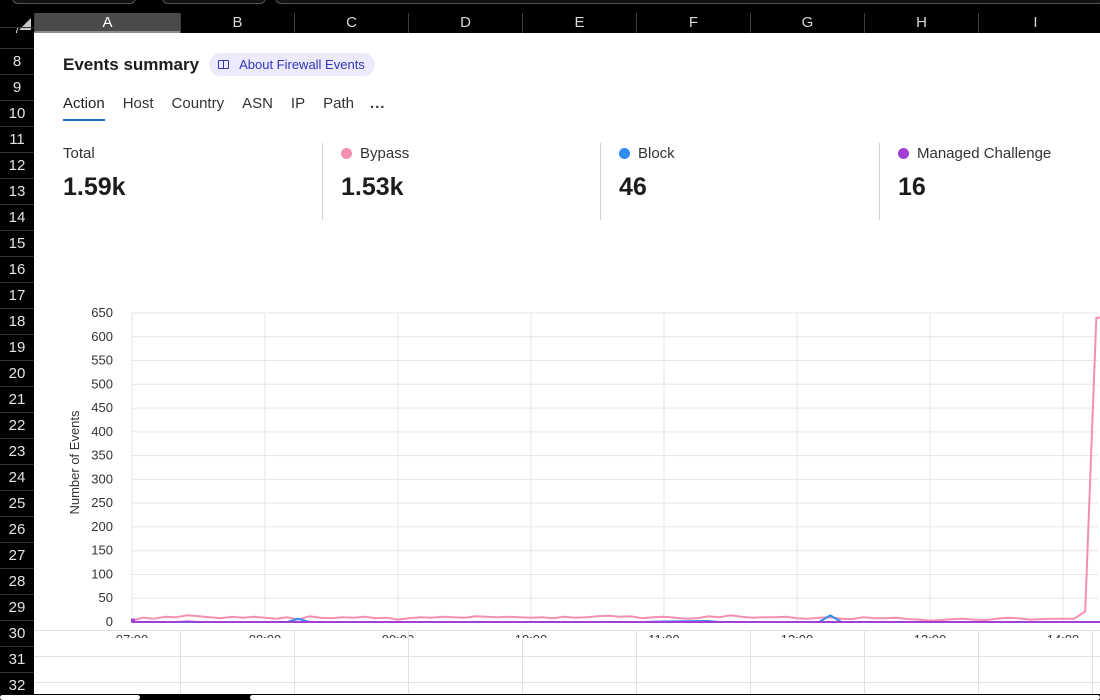  What do you see at coordinates (579, 23) in the screenshot?
I see `column-header-e: E` at bounding box center [579, 23].